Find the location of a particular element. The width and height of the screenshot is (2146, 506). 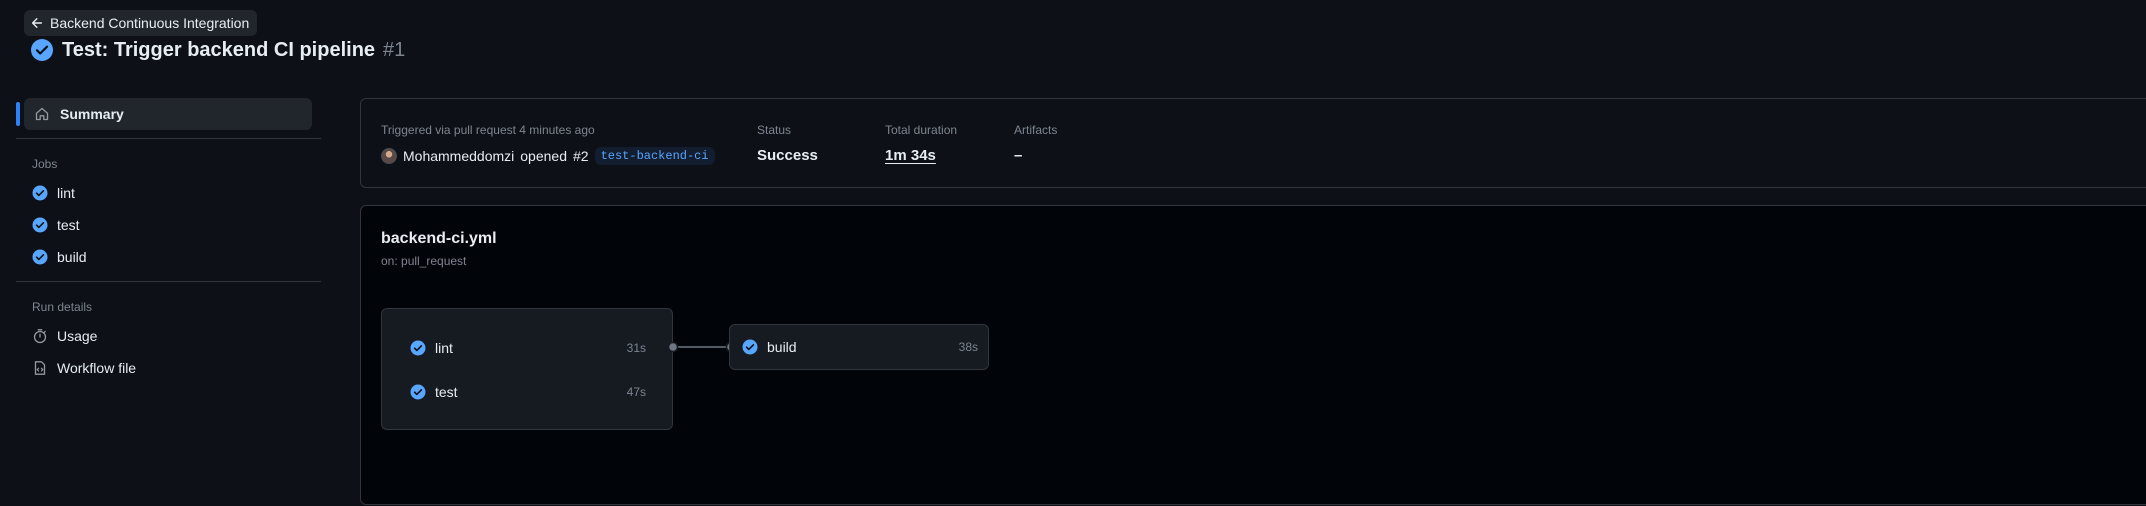

trigger-detail: Mohammeddomzi opened #2 test-backend-ci is located at coordinates (548, 156).